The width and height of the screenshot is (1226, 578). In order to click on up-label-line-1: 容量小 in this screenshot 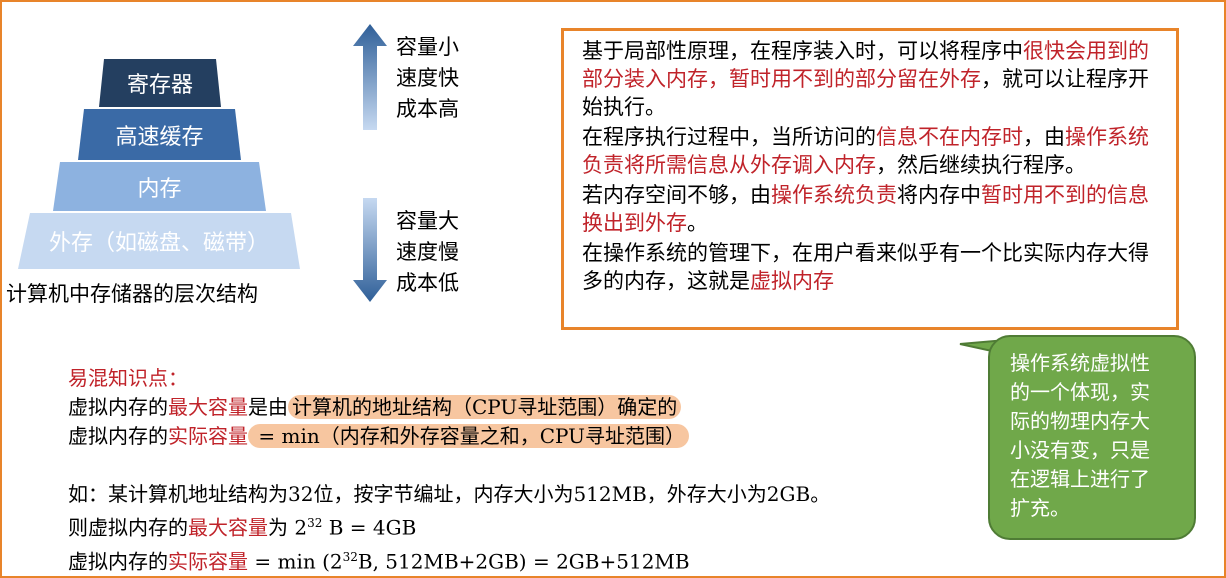, I will do `click(427, 47)`.